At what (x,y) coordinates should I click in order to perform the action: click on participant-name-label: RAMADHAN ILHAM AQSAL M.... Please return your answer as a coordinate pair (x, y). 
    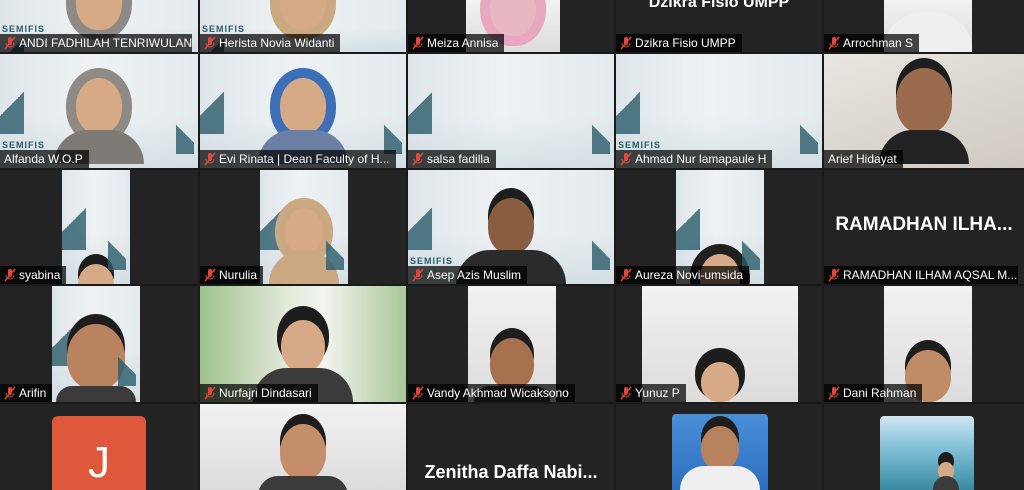
    Looking at the image, I should click on (921, 275).